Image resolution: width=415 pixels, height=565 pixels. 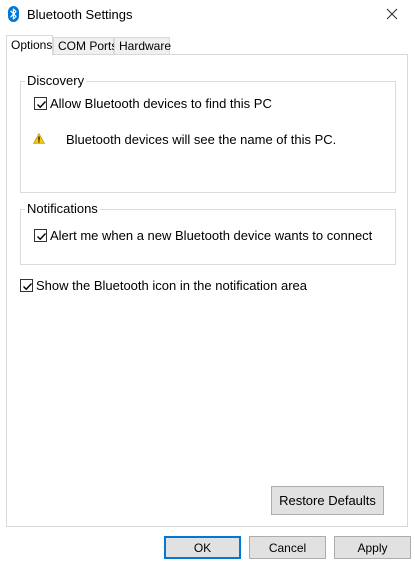 I want to click on cancel-button: Cancel, so click(x=287, y=547).